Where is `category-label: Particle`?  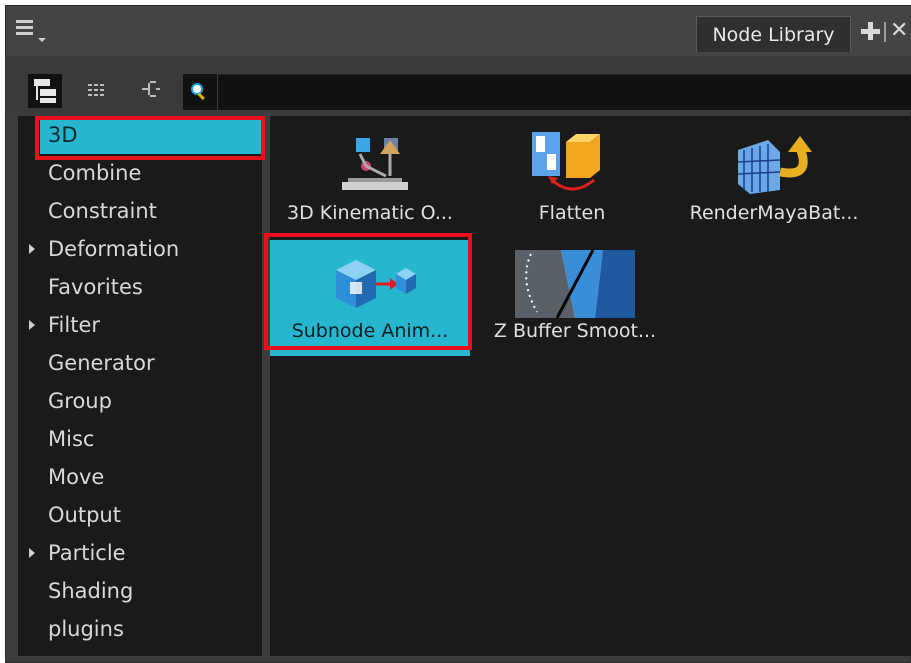 category-label: Particle is located at coordinates (87, 553).